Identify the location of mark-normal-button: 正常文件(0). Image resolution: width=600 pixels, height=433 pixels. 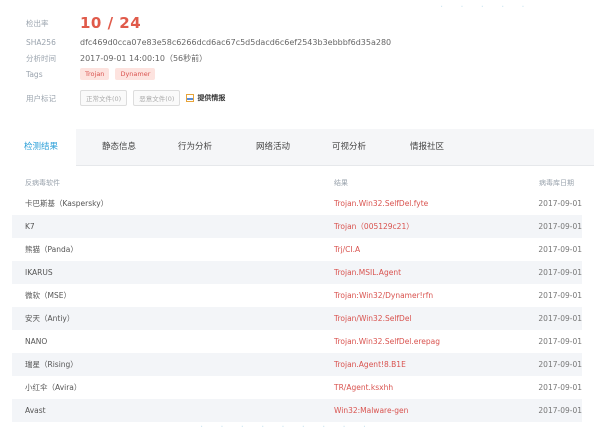
(104, 98).